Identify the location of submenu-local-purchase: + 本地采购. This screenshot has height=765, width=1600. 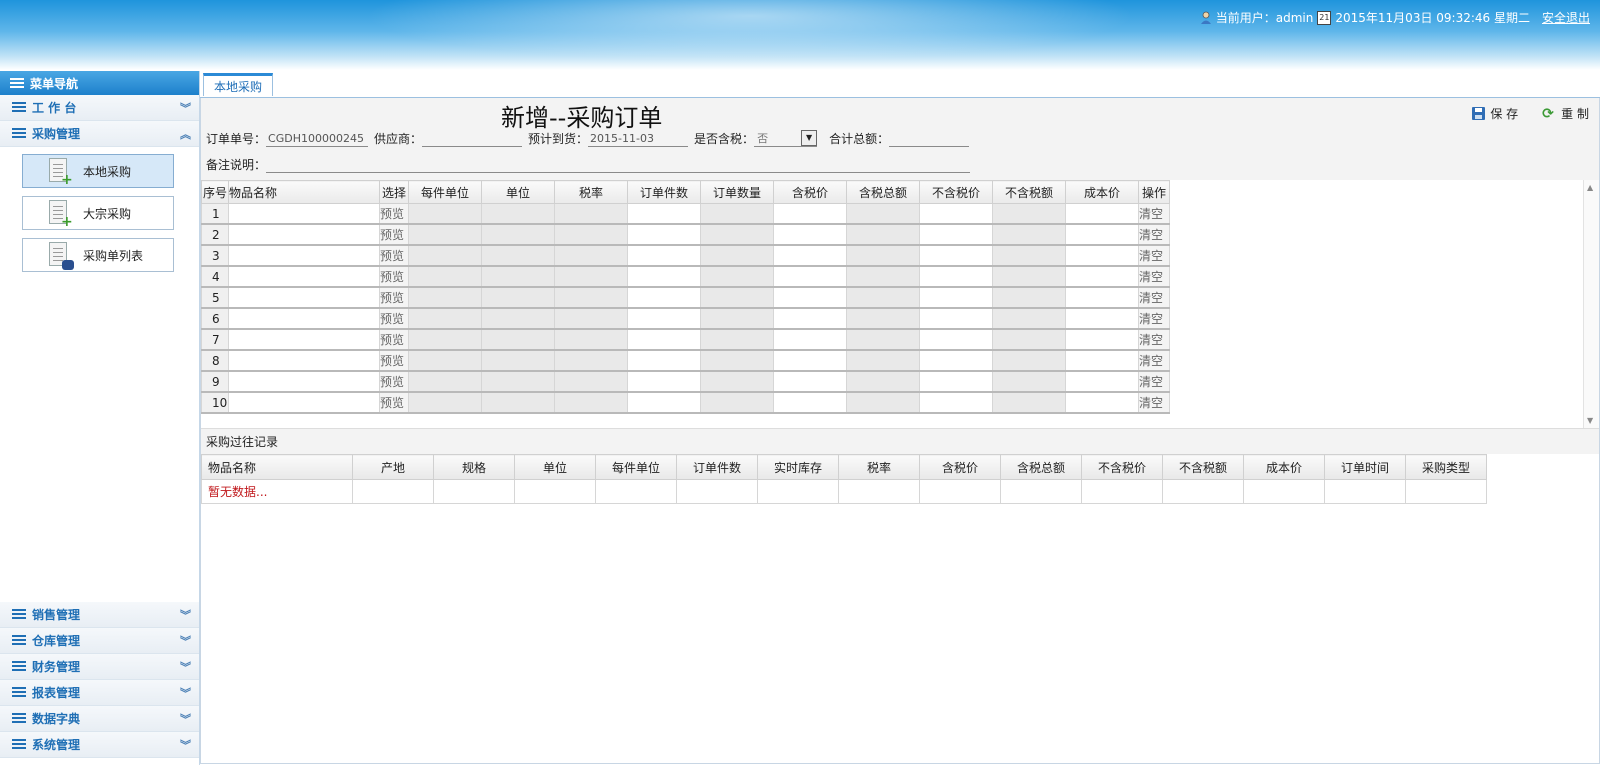
(98, 171).